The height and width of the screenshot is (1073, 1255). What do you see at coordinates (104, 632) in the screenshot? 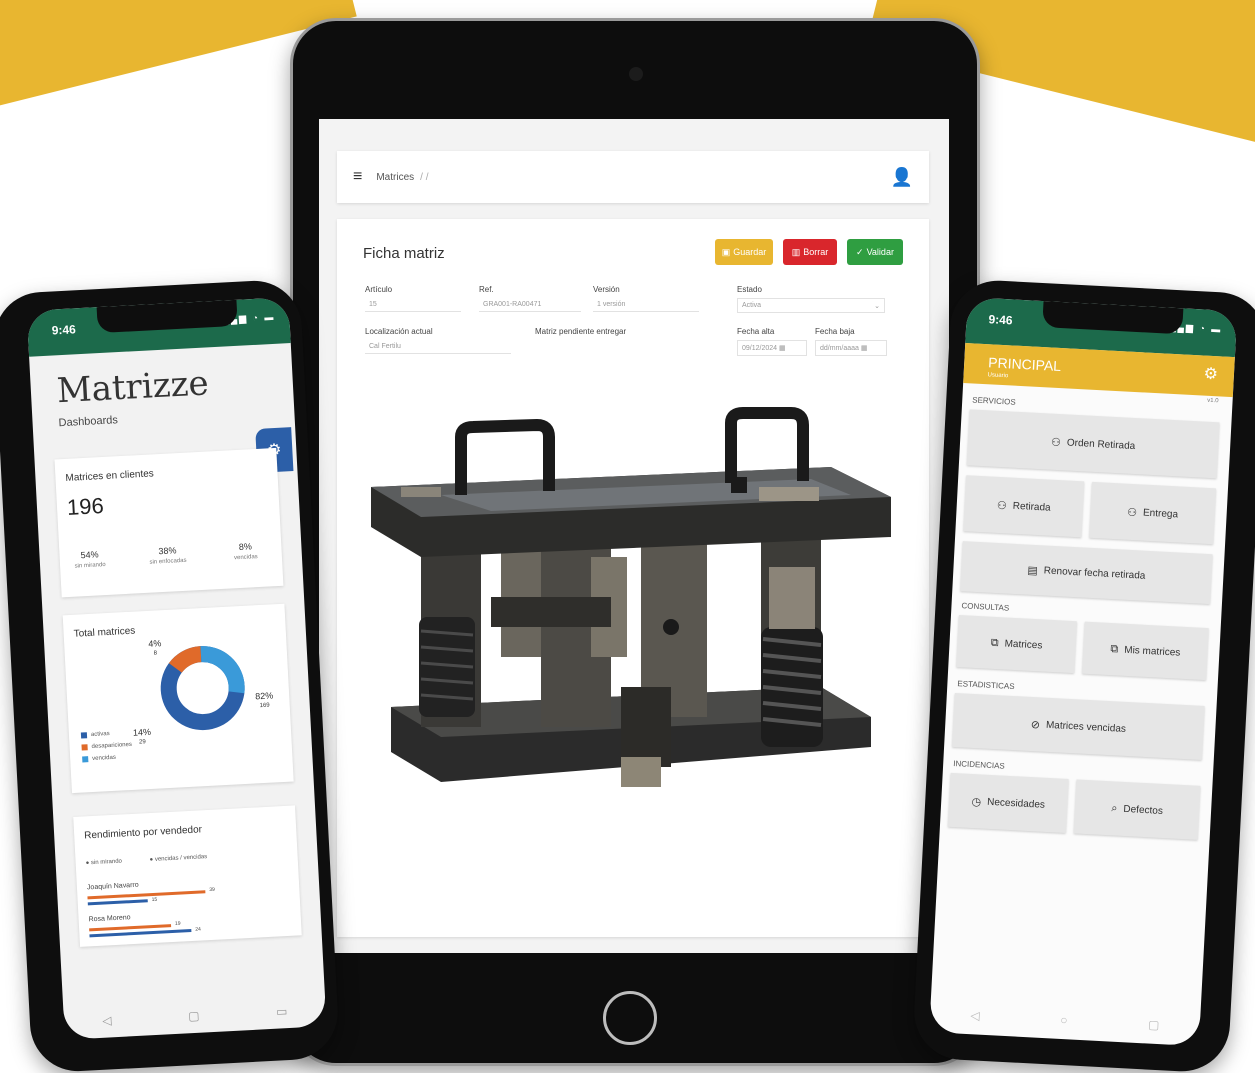
I see `card-title: Total matrices` at bounding box center [104, 632].